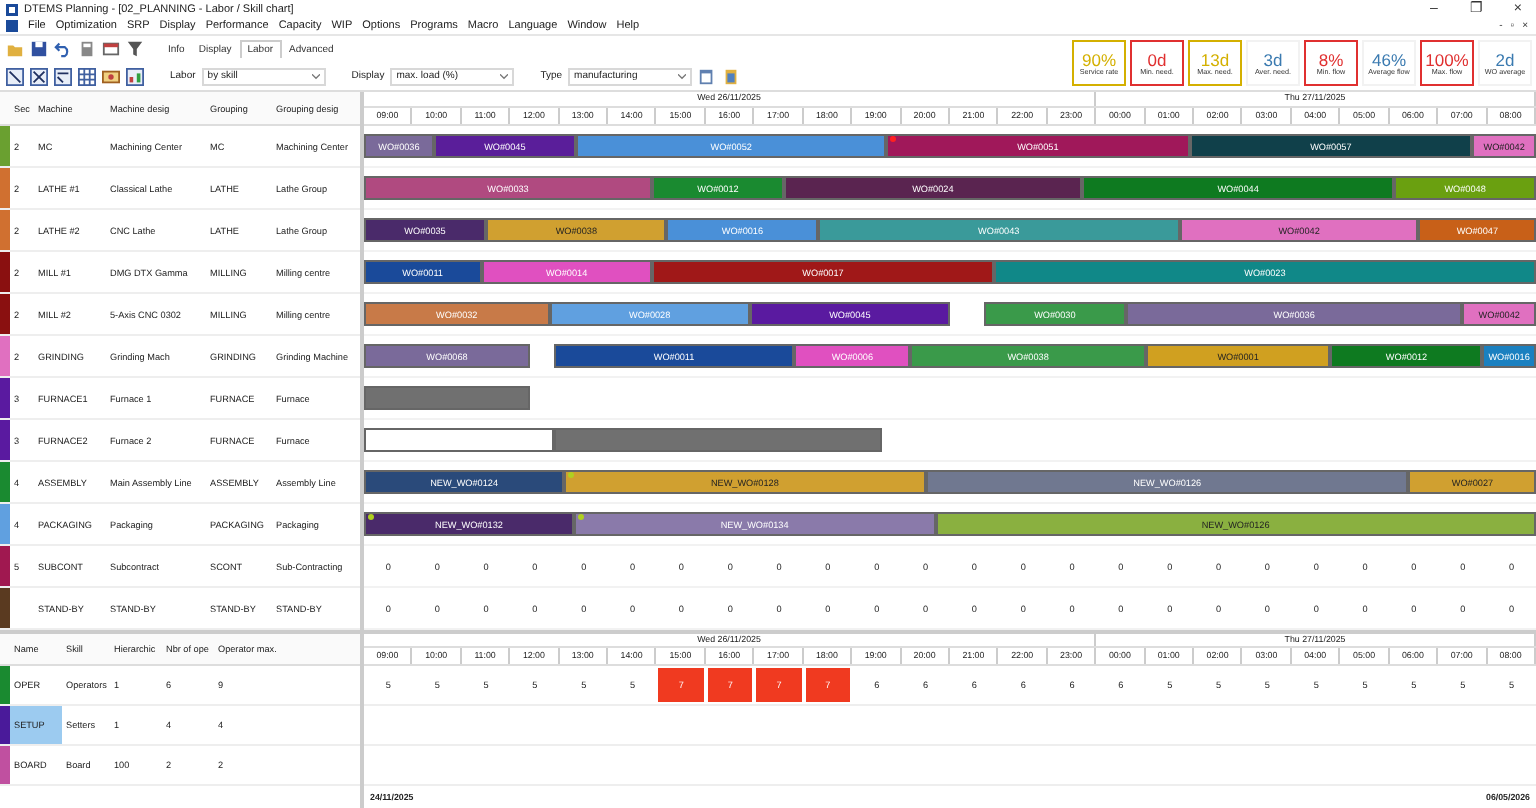 Image resolution: width=1536 pixels, height=808 pixels. What do you see at coordinates (111, 49) in the screenshot?
I see `window-icon` at bounding box center [111, 49].